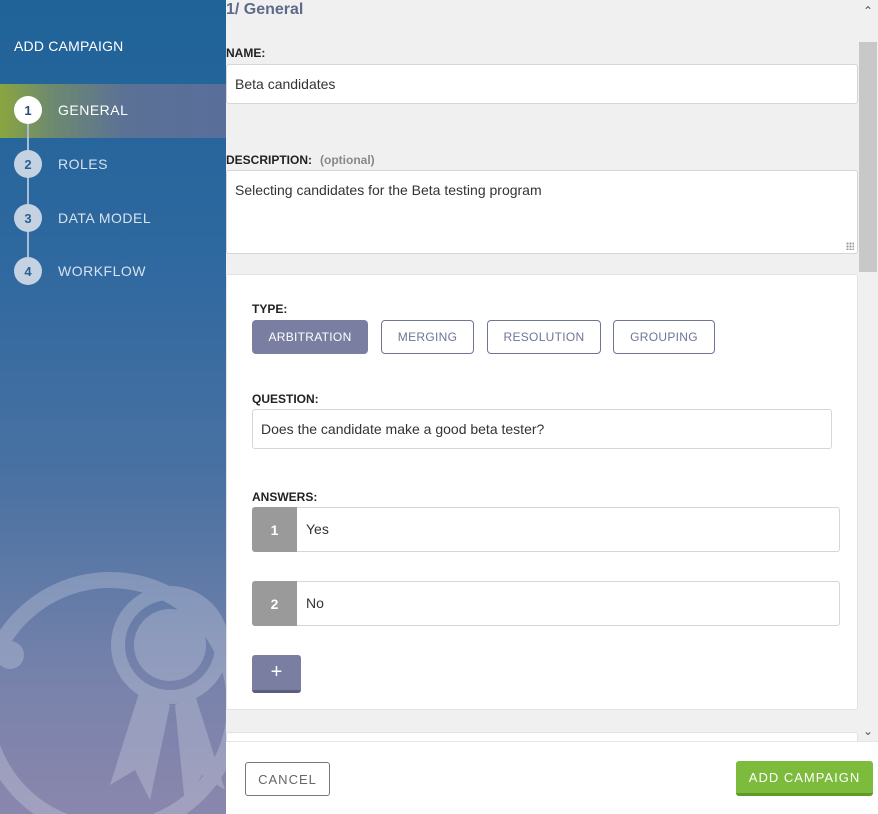 This screenshot has width=878, height=814. I want to click on next-card, so click(542, 736).